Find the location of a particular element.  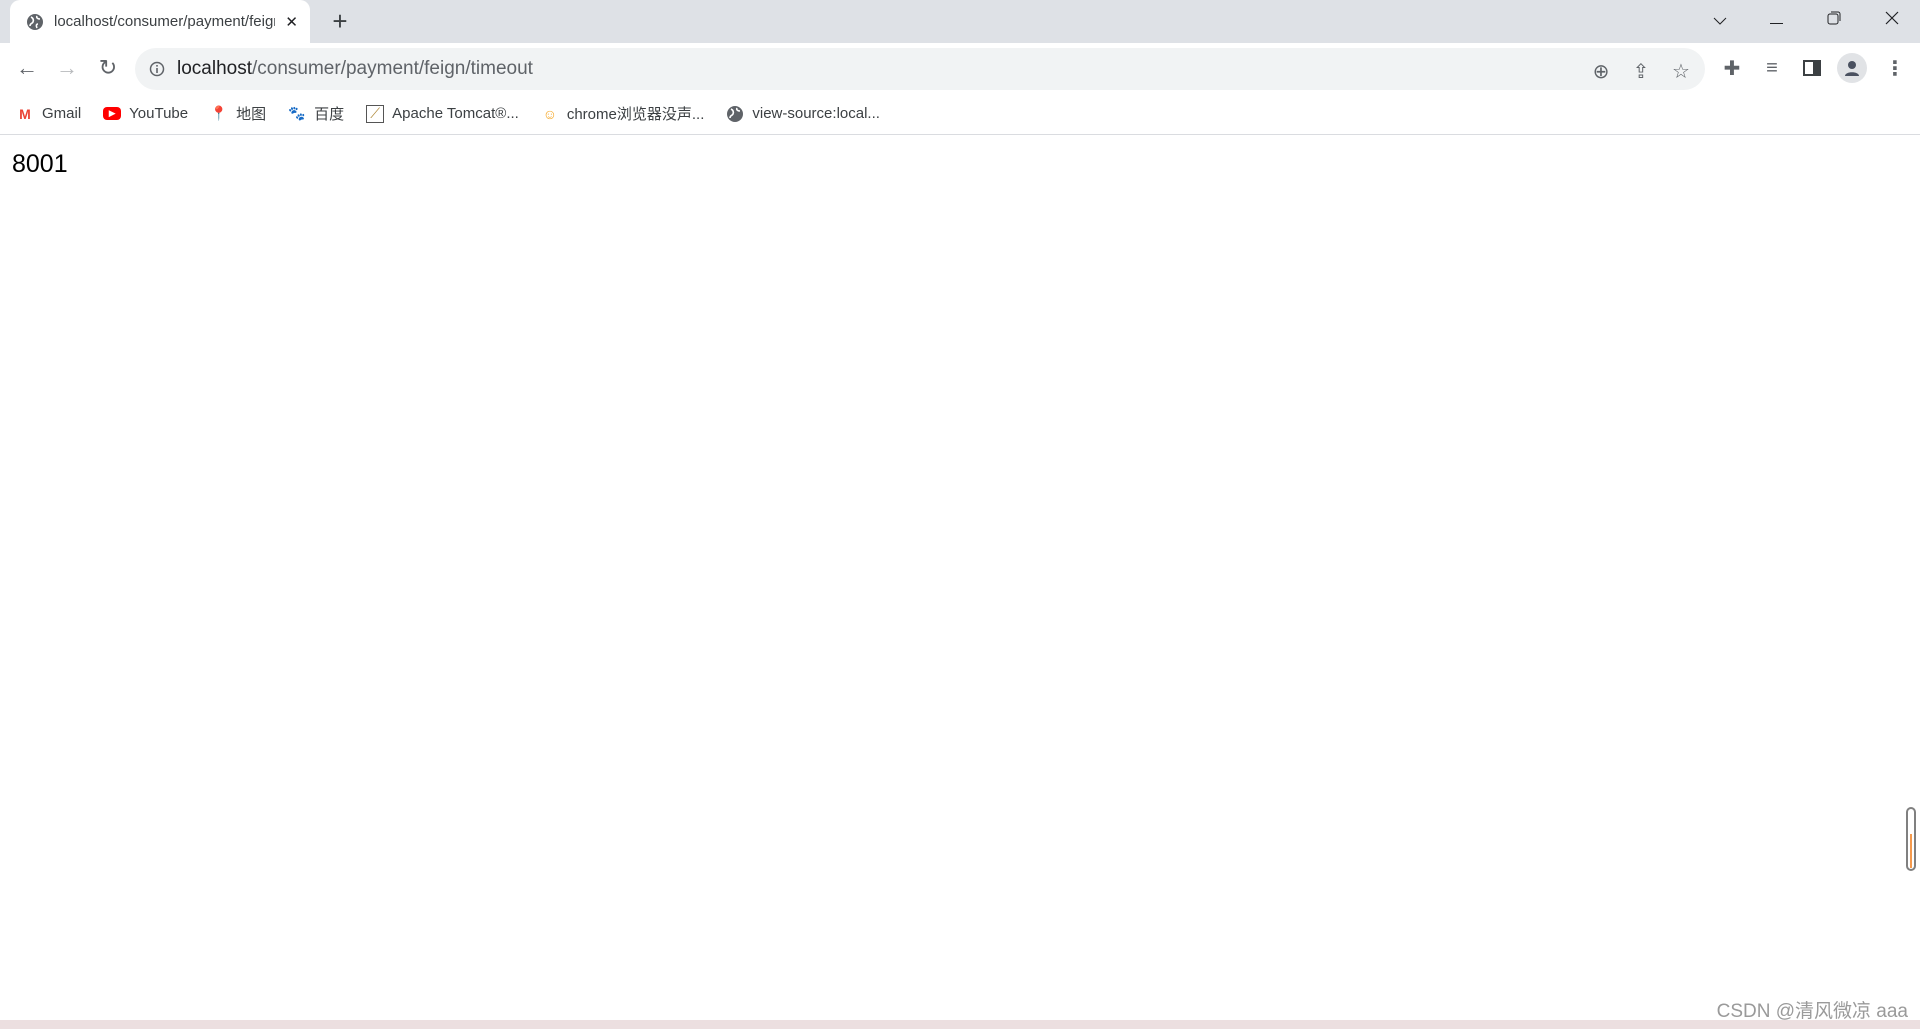

menu-kebab-icon: ⋮ is located at coordinates (1895, 68).